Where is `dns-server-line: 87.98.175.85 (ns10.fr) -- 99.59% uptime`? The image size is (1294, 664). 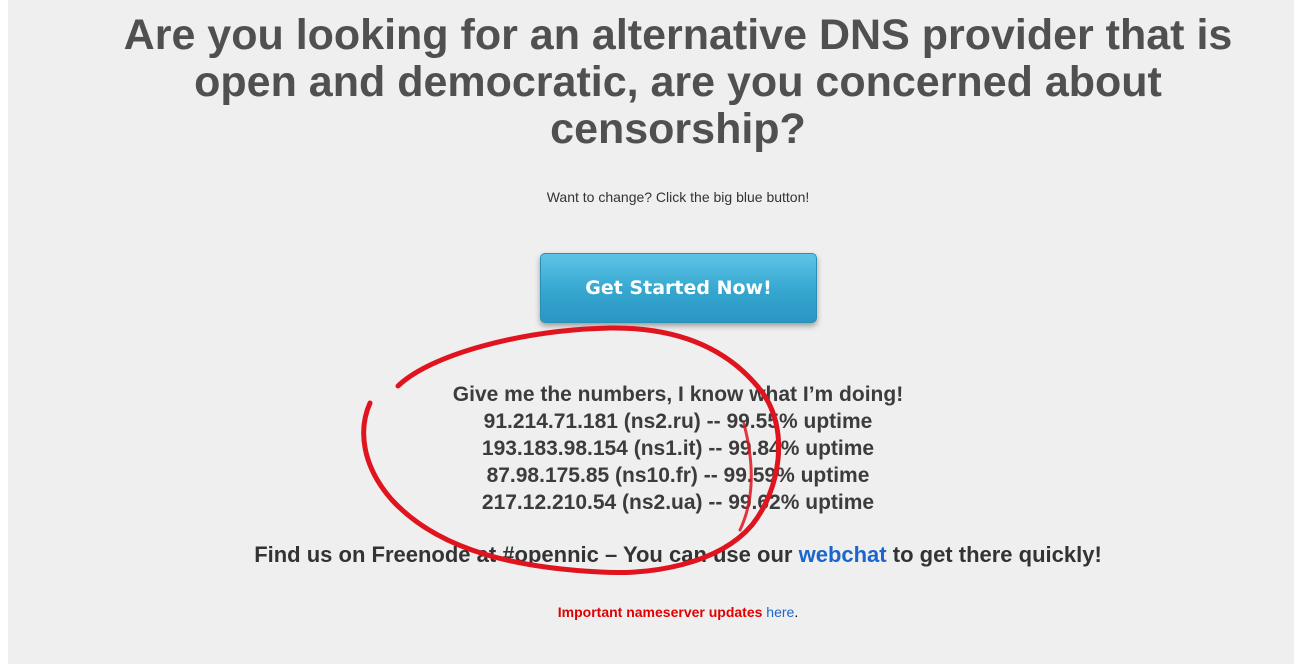
dns-server-line: 87.98.175.85 (ns10.fr) -- 99.59% uptime is located at coordinates (678, 475).